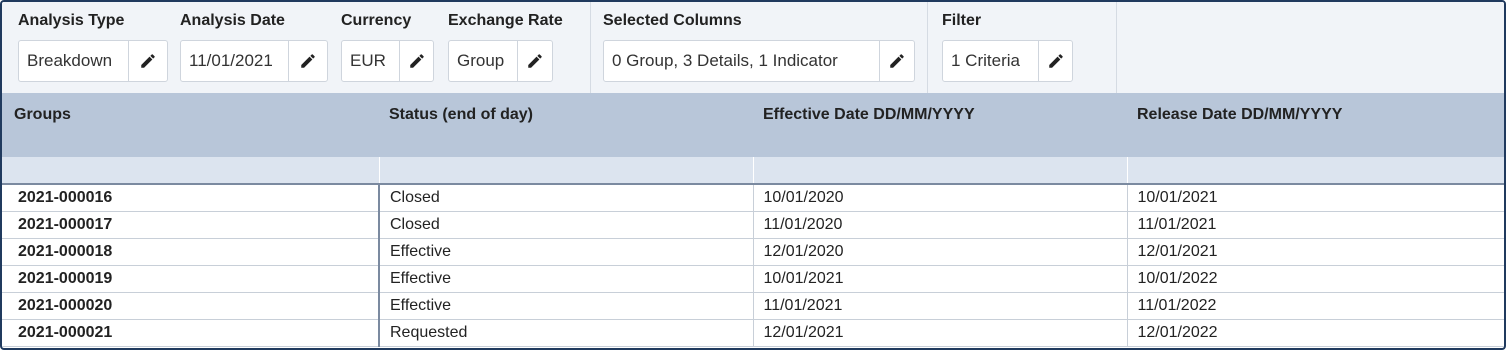 The height and width of the screenshot is (350, 1506). What do you see at coordinates (566, 171) in the screenshot?
I see `filter-cell-status` at bounding box center [566, 171].